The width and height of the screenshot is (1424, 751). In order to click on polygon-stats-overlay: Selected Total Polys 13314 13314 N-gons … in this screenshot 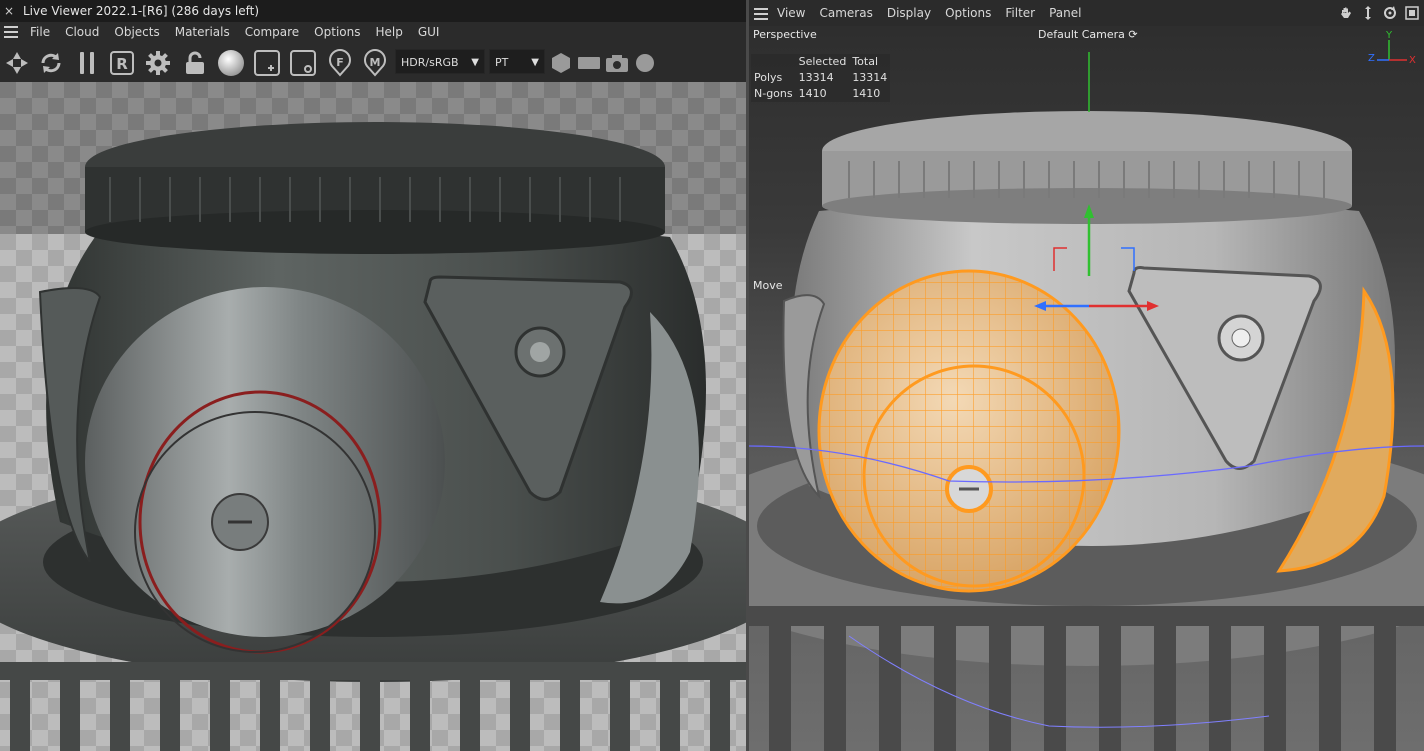, I will do `click(821, 78)`.